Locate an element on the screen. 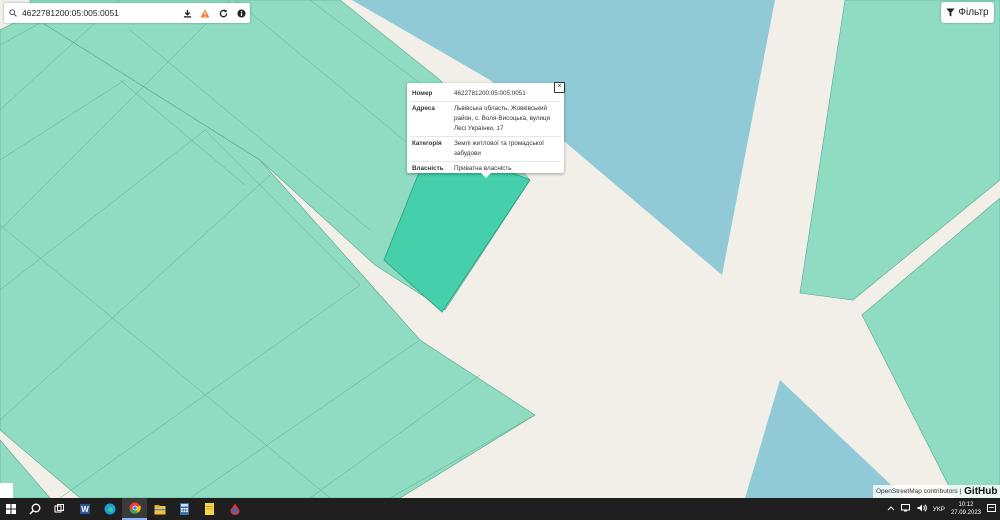 The width and height of the screenshot is (1000, 520). system-tray: УКР 10:12 27.09.2023 is located at coordinates (941, 509).